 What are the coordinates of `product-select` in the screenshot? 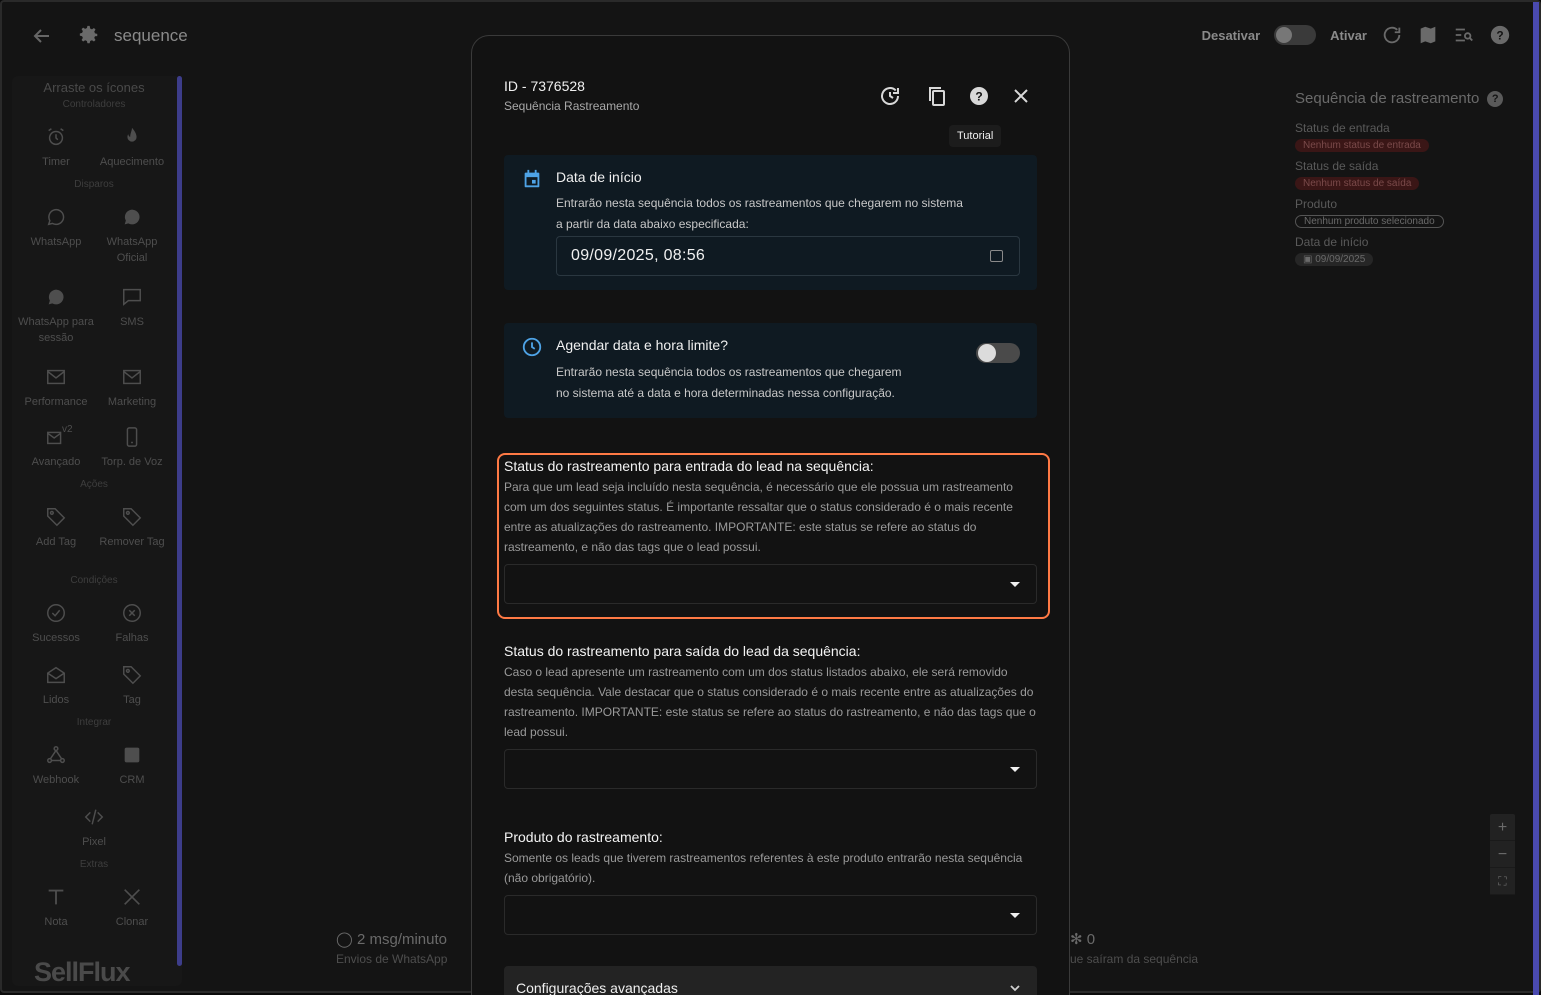 It's located at (770, 915).